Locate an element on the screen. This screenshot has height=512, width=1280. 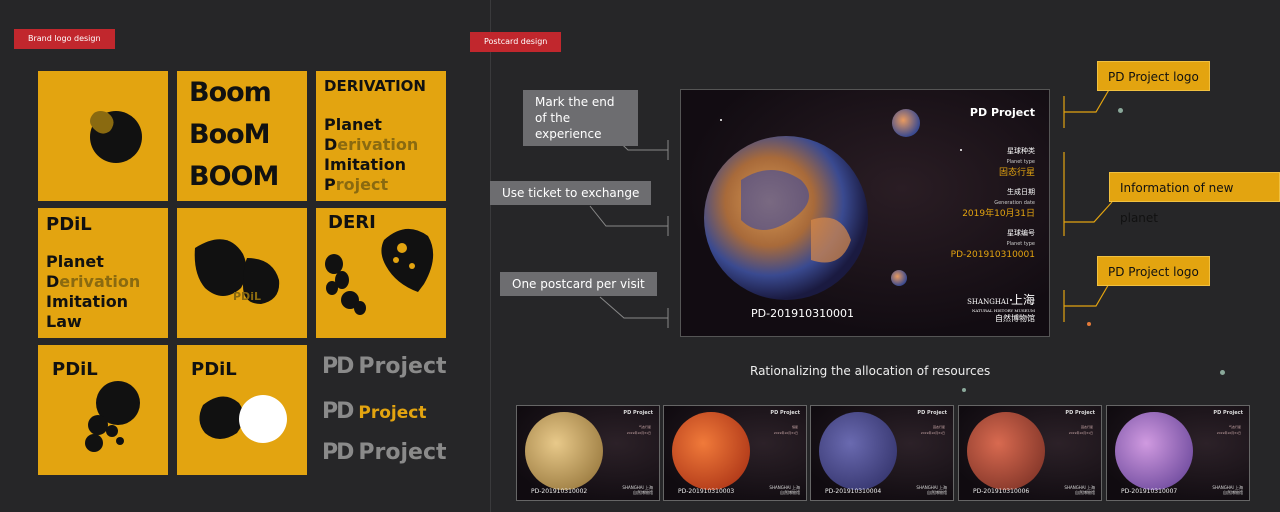
boom-line-1: Boom is located at coordinates (230, 92).